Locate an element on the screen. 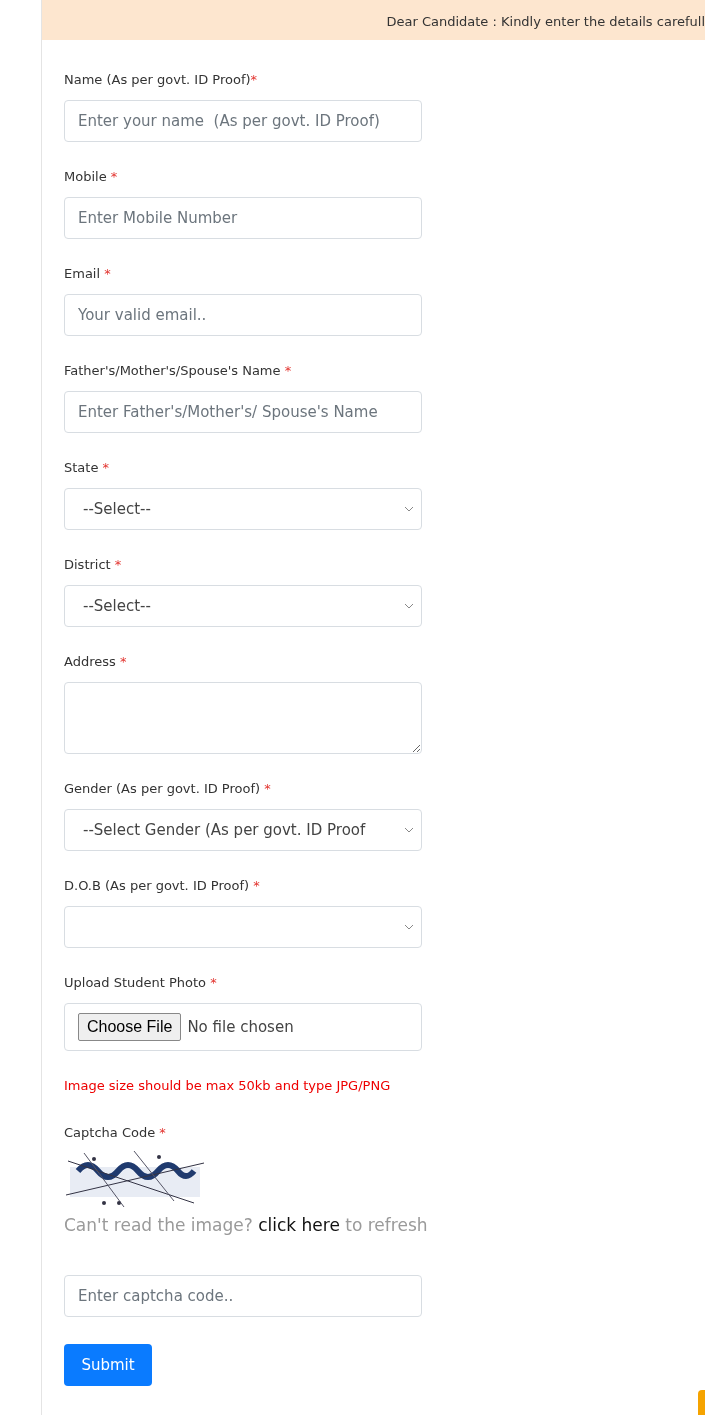 The width and height of the screenshot is (705, 1415). submit-button: Submit is located at coordinates (108, 1365).